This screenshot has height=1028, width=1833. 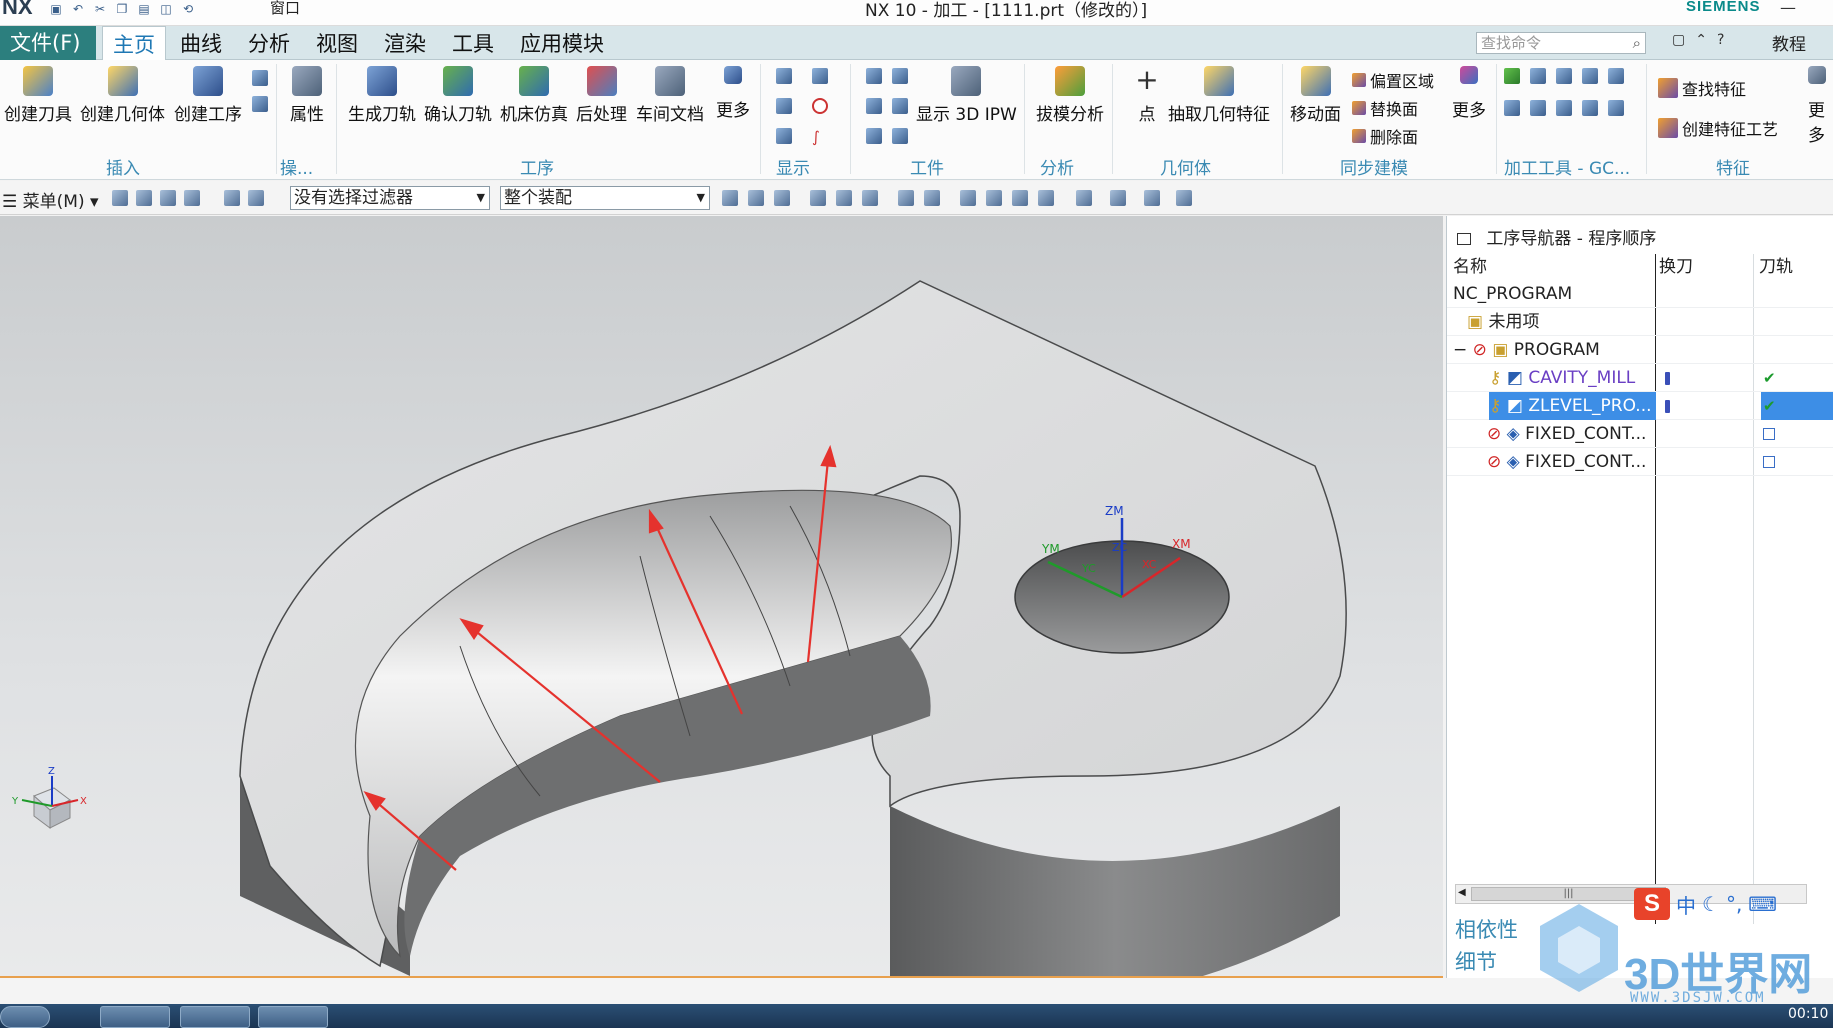 I want to click on tree-row-zlevel-profile: ⚷ ◩ ZLEVEL_PRO... ✔, so click(x=1640, y=406).